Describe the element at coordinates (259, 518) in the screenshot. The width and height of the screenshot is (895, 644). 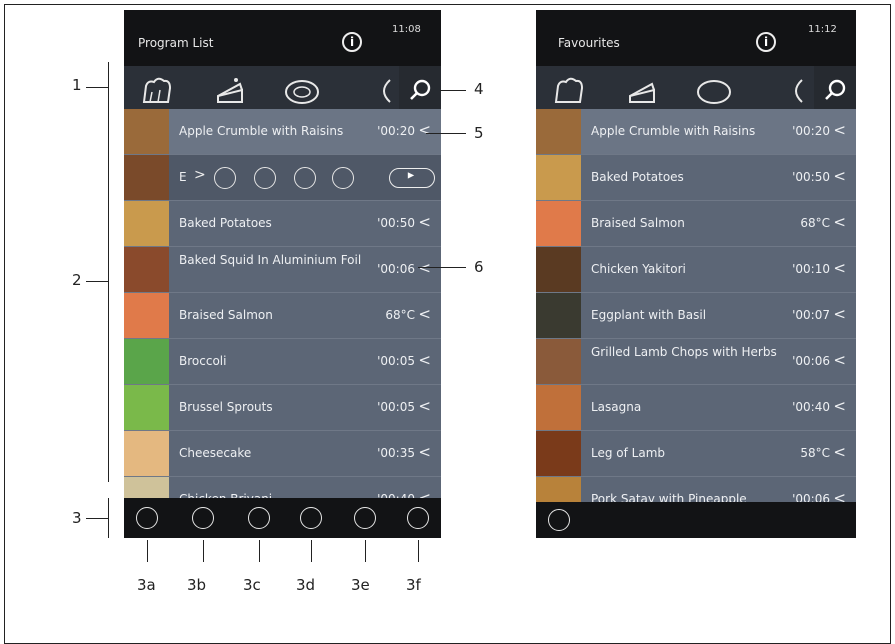
I see `temperature-icon` at that location.